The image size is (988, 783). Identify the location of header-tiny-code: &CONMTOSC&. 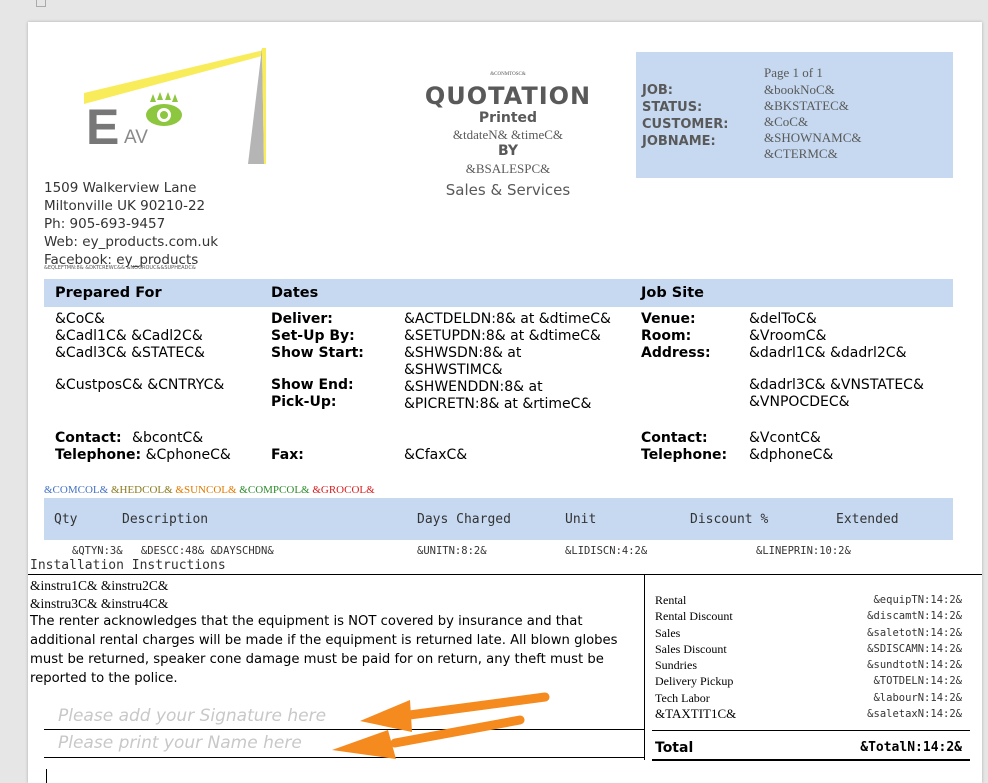
(508, 74).